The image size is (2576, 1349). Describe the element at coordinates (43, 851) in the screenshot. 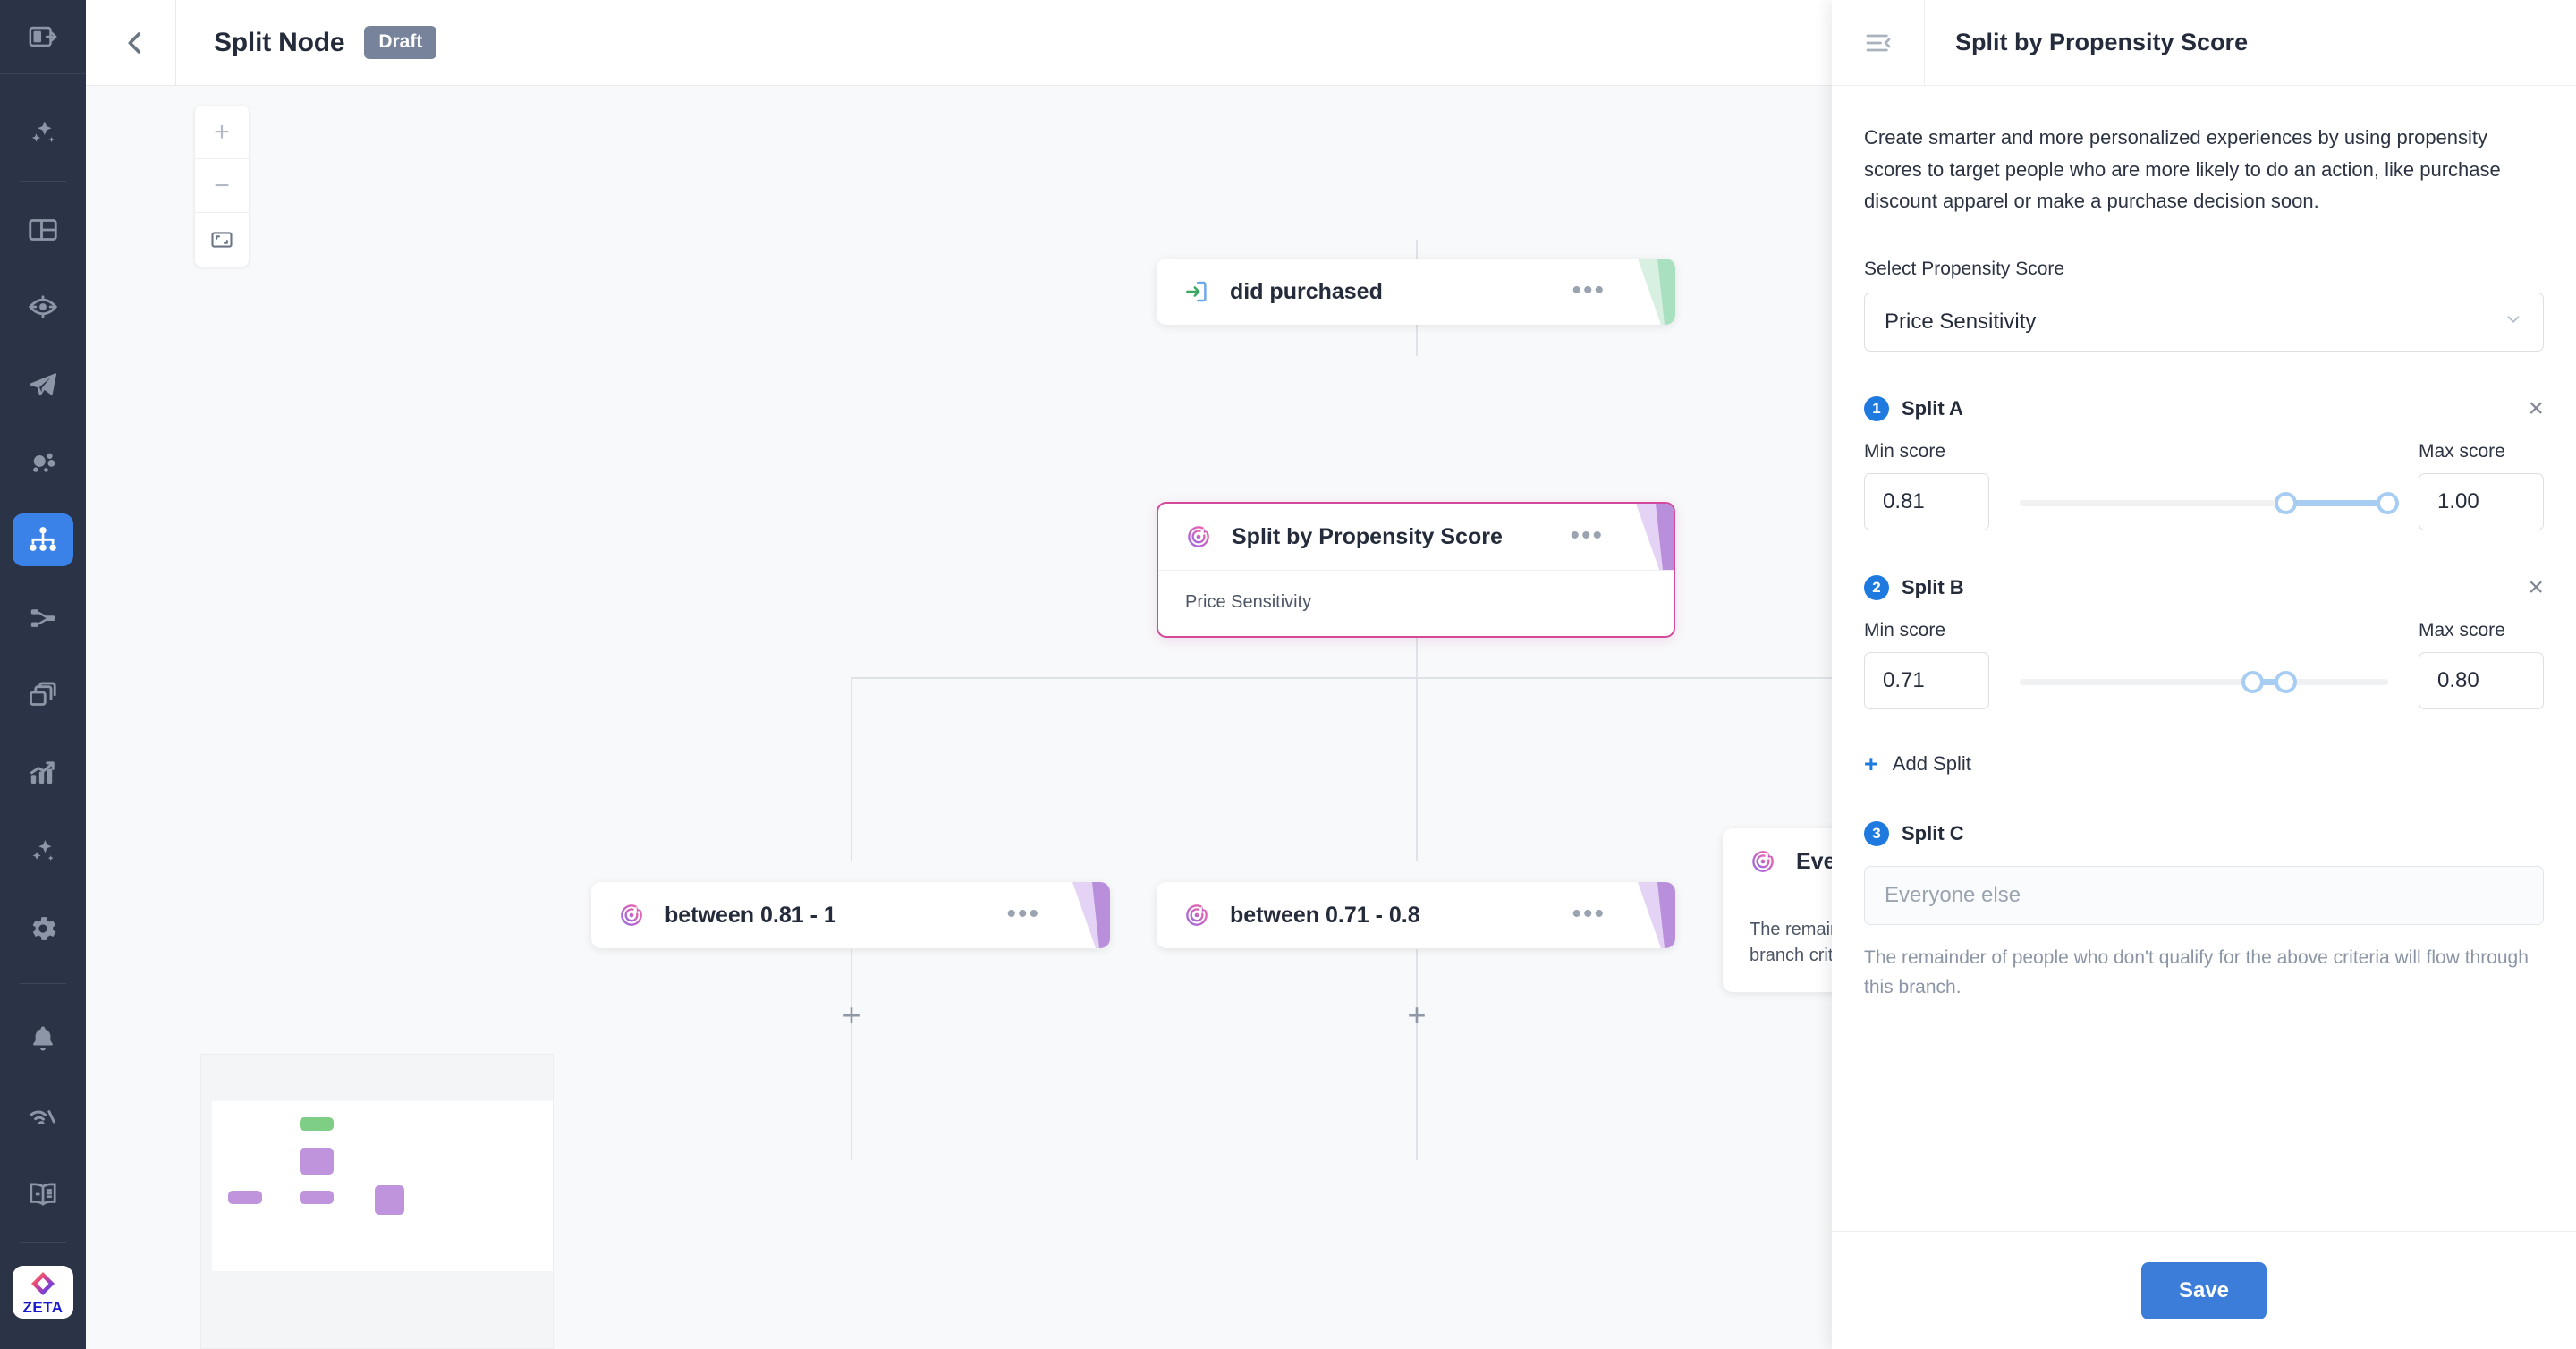

I see `ai-sparkle-icon` at that location.